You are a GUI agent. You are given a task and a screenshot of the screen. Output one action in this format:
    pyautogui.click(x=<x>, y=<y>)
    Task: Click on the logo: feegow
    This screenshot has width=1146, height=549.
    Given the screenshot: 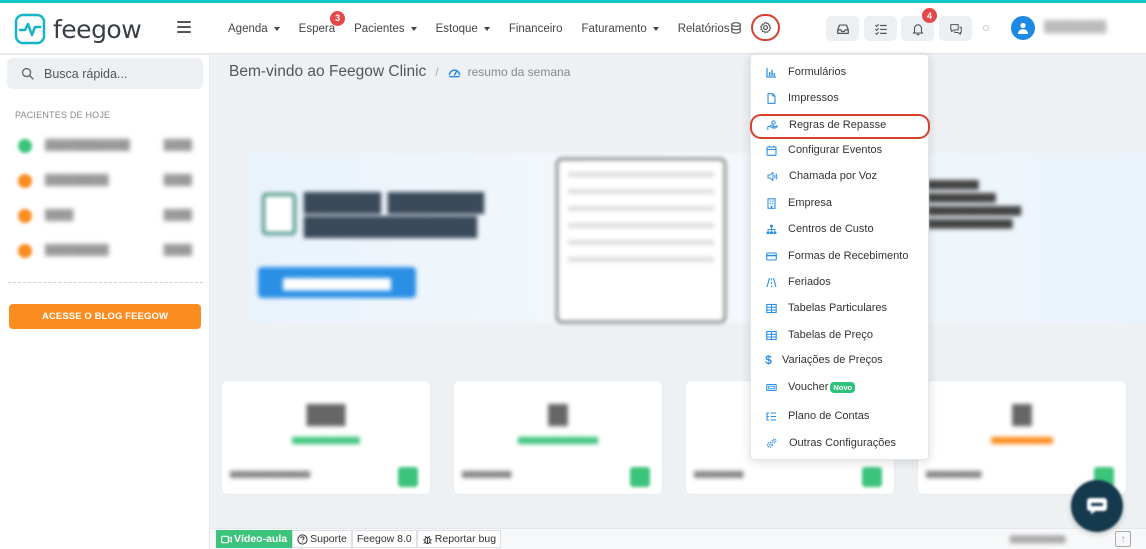 What is the action you would take?
    pyautogui.click(x=78, y=29)
    